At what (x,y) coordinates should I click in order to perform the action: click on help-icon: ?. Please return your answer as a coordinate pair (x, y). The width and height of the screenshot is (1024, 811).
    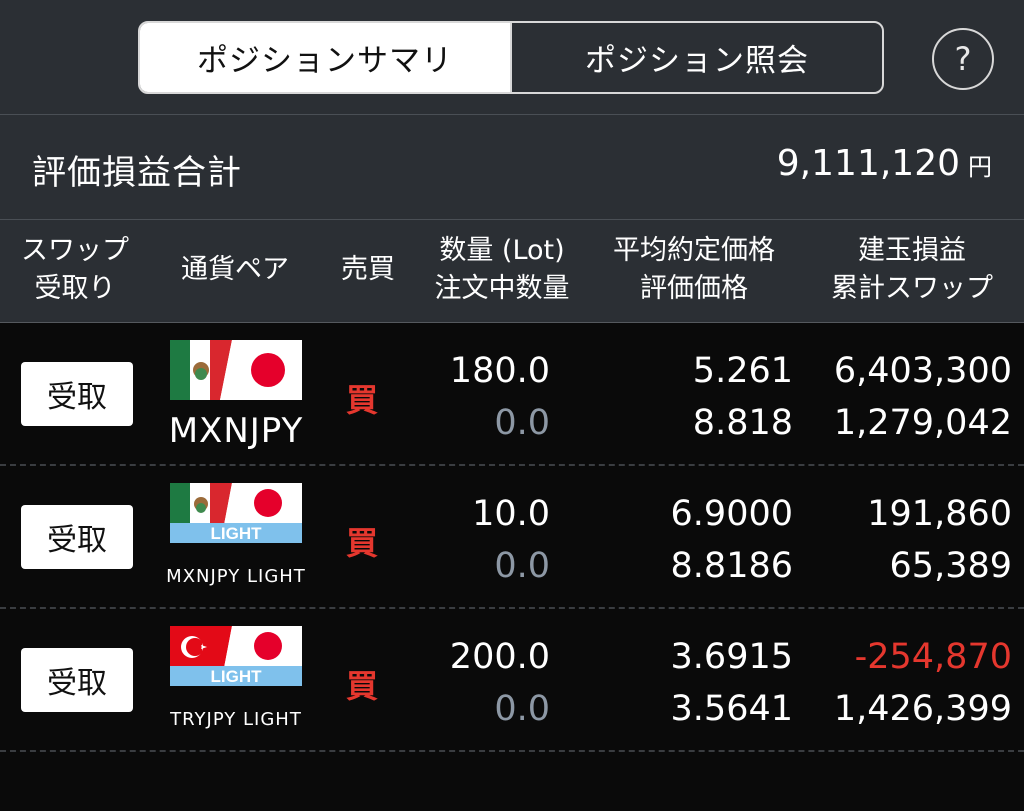
    Looking at the image, I should click on (963, 59).